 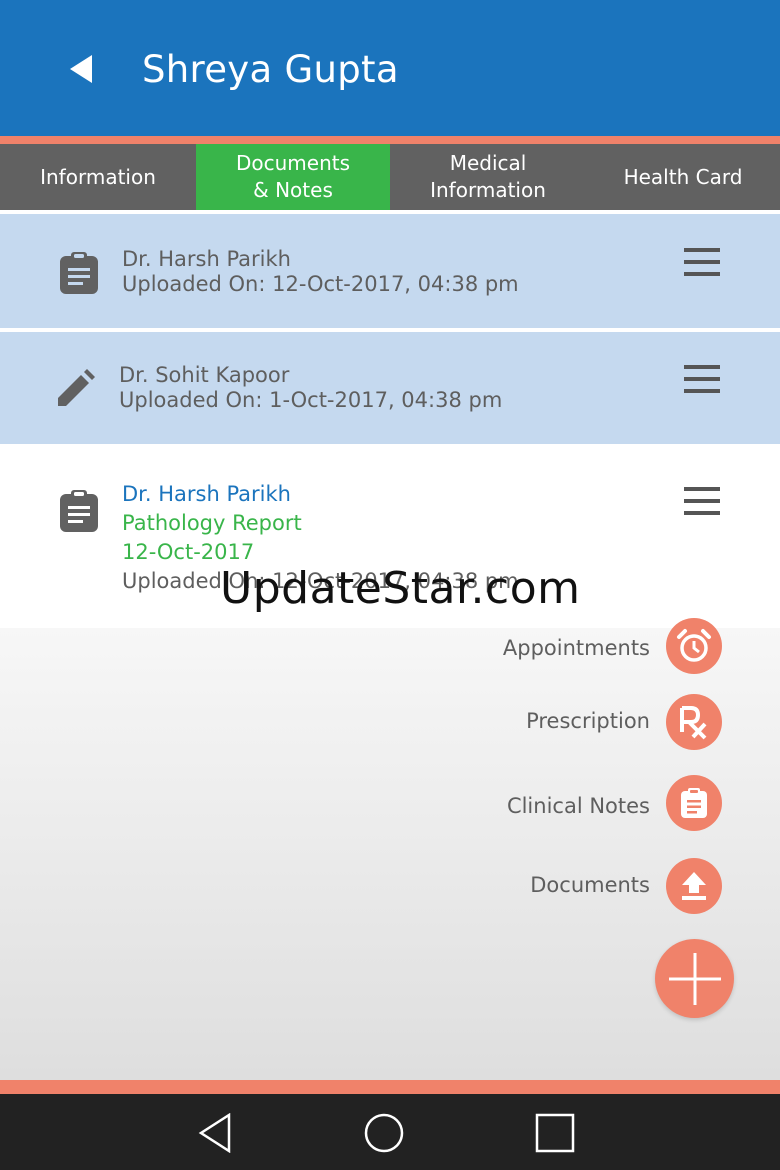 What do you see at coordinates (390, 140) in the screenshot?
I see `header-accent-line` at bounding box center [390, 140].